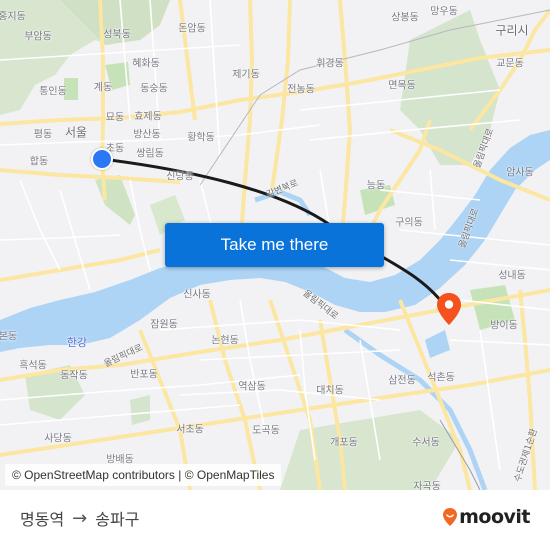 This screenshot has height=550, width=550. Describe the element at coordinates (13, 17) in the screenshot. I see `map-label-hongji: 홍지동` at that location.